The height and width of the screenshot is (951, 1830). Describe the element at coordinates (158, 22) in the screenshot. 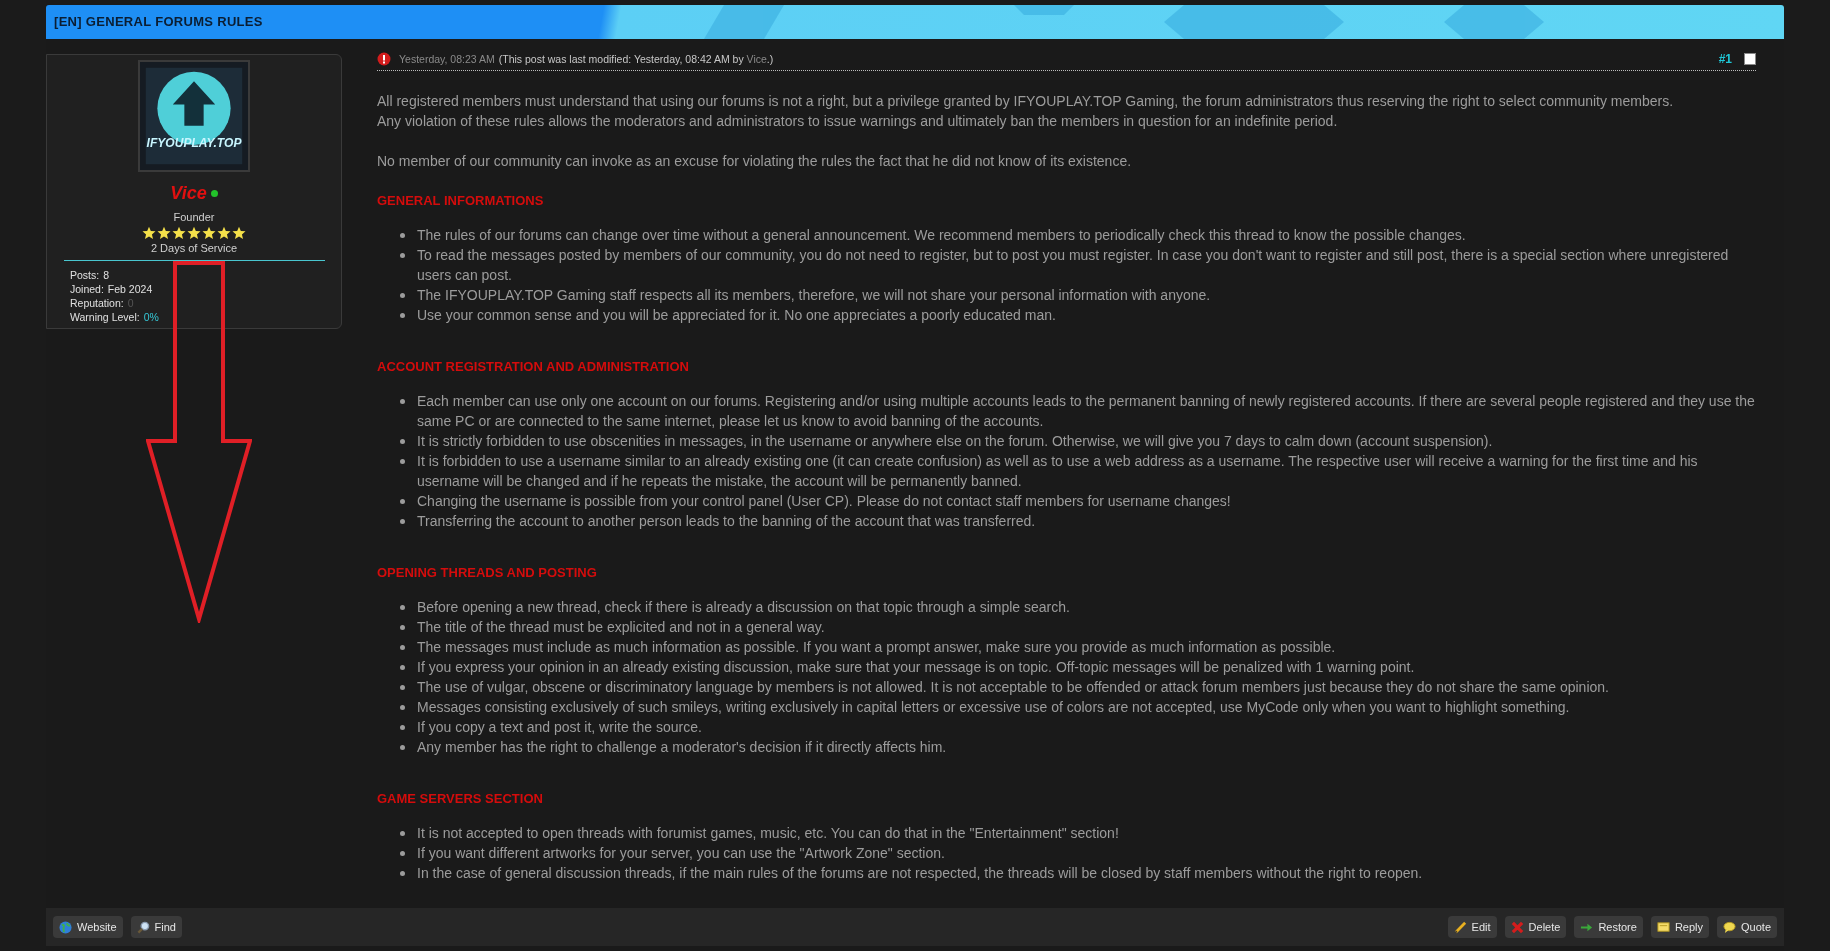

I see `thread-title: [EN] GENERAL FORUMS RULES` at that location.